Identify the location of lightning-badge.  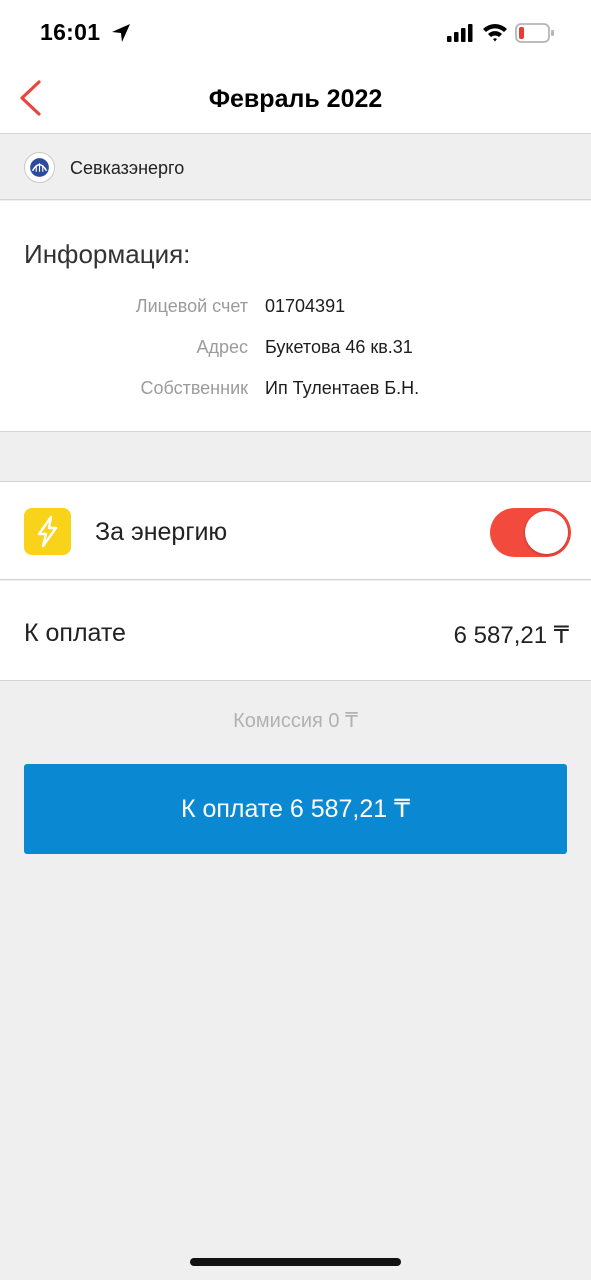
(47, 531).